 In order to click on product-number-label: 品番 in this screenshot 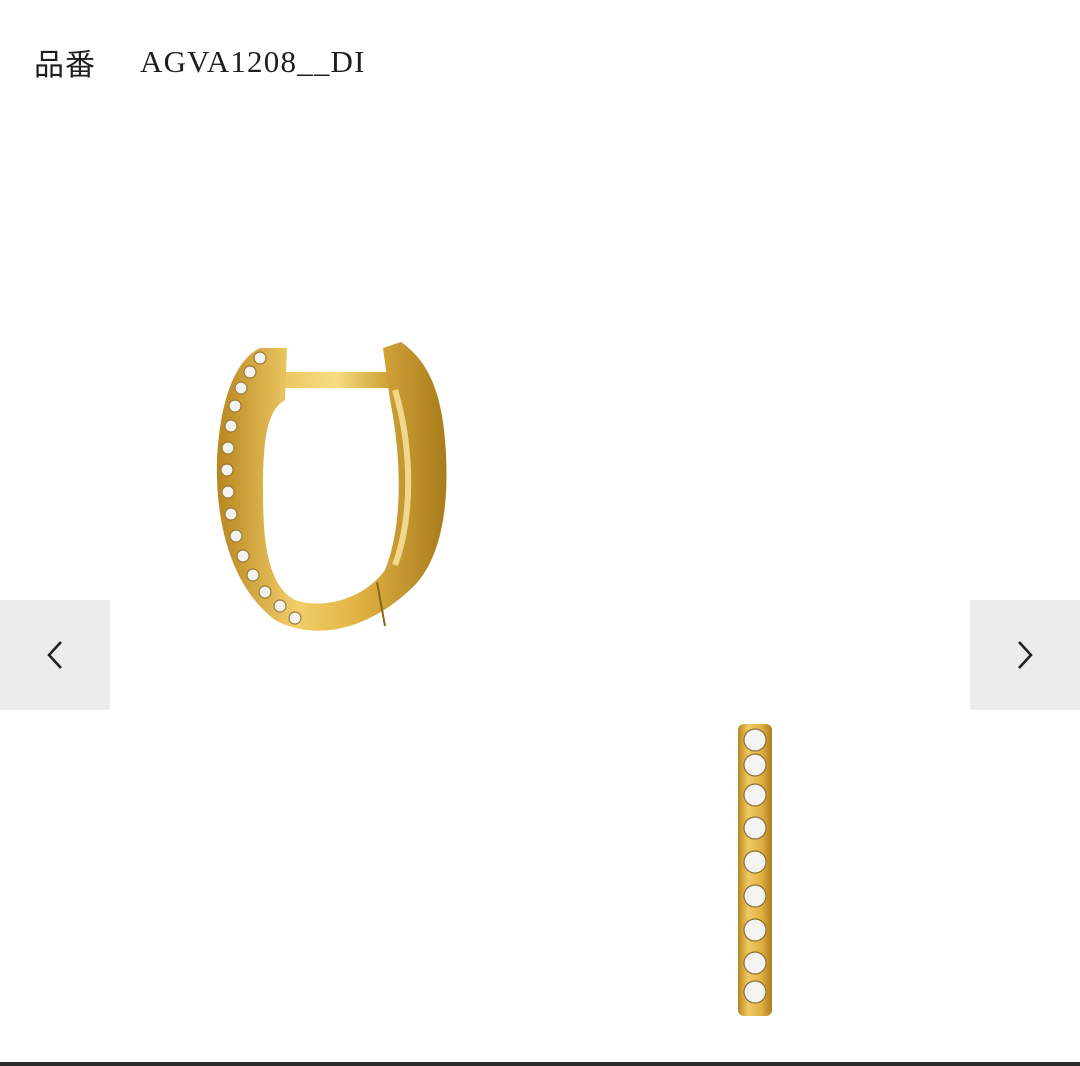, I will do `click(65, 65)`.